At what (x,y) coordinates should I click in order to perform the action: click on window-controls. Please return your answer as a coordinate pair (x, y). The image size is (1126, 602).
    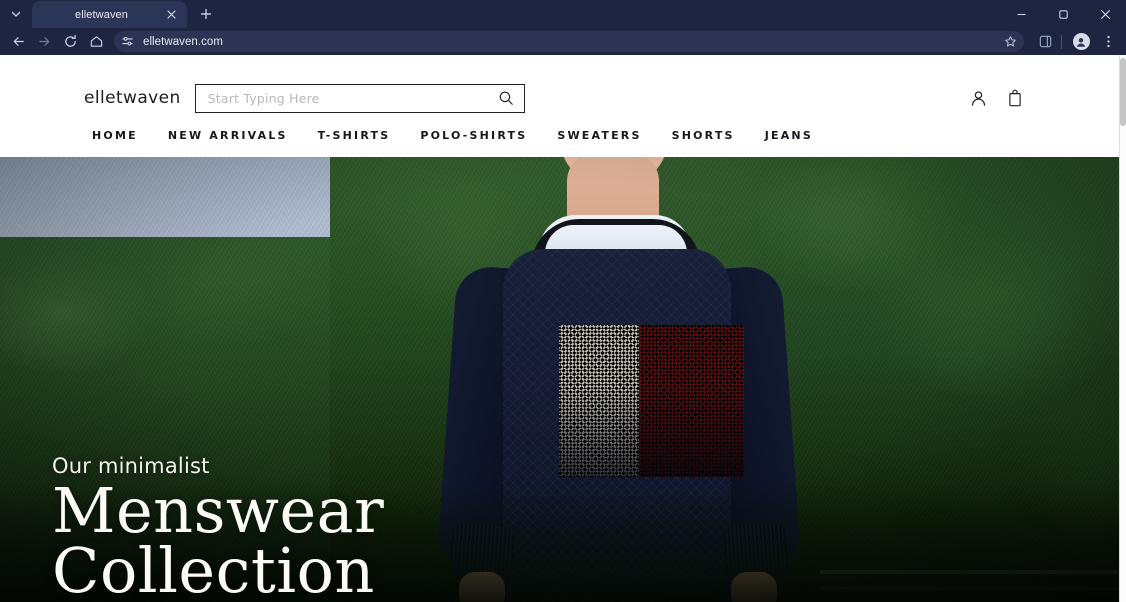
    Looking at the image, I should click on (1063, 14).